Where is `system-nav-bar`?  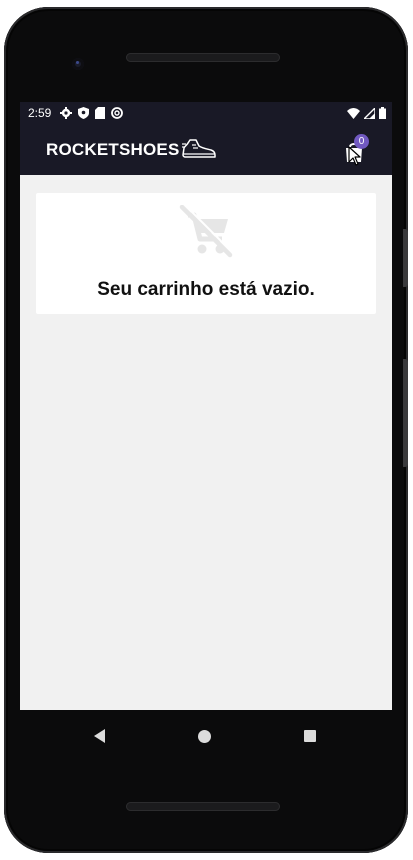
system-nav-bar is located at coordinates (206, 736).